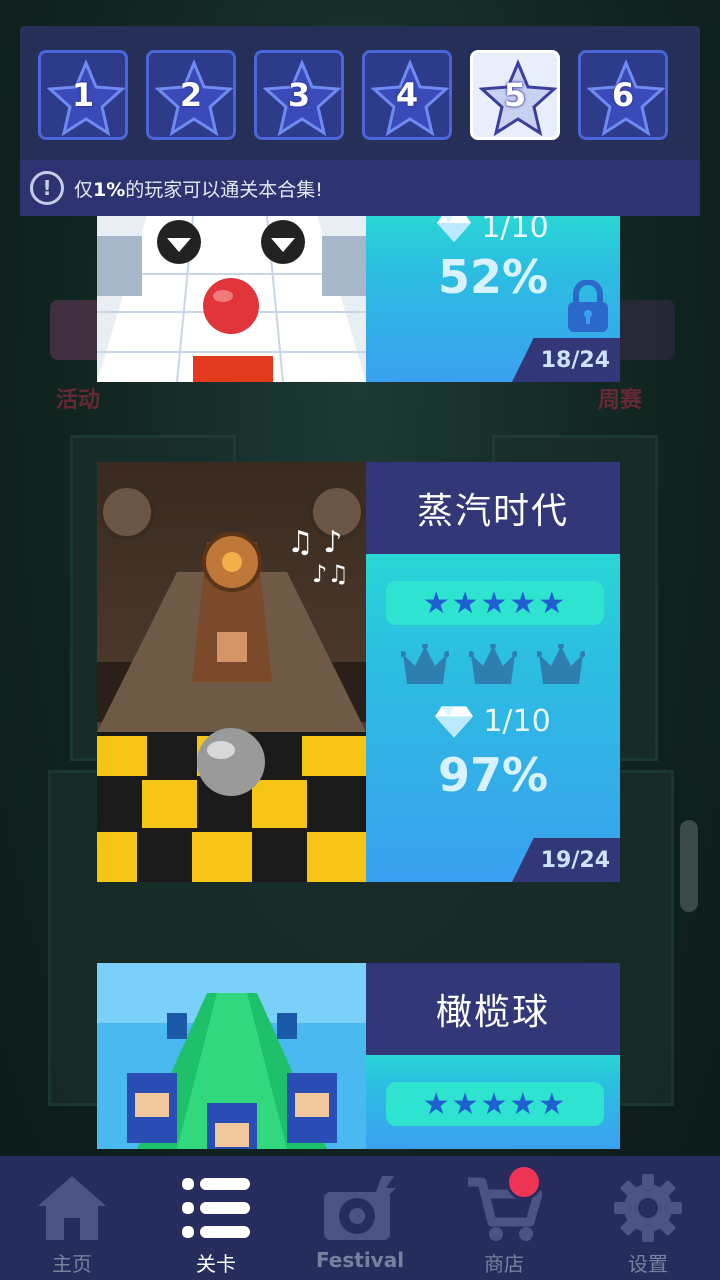 This screenshot has width=720, height=1280. I want to click on notice-text: 仅1%的玩家可以通关本合集!, so click(198, 189).